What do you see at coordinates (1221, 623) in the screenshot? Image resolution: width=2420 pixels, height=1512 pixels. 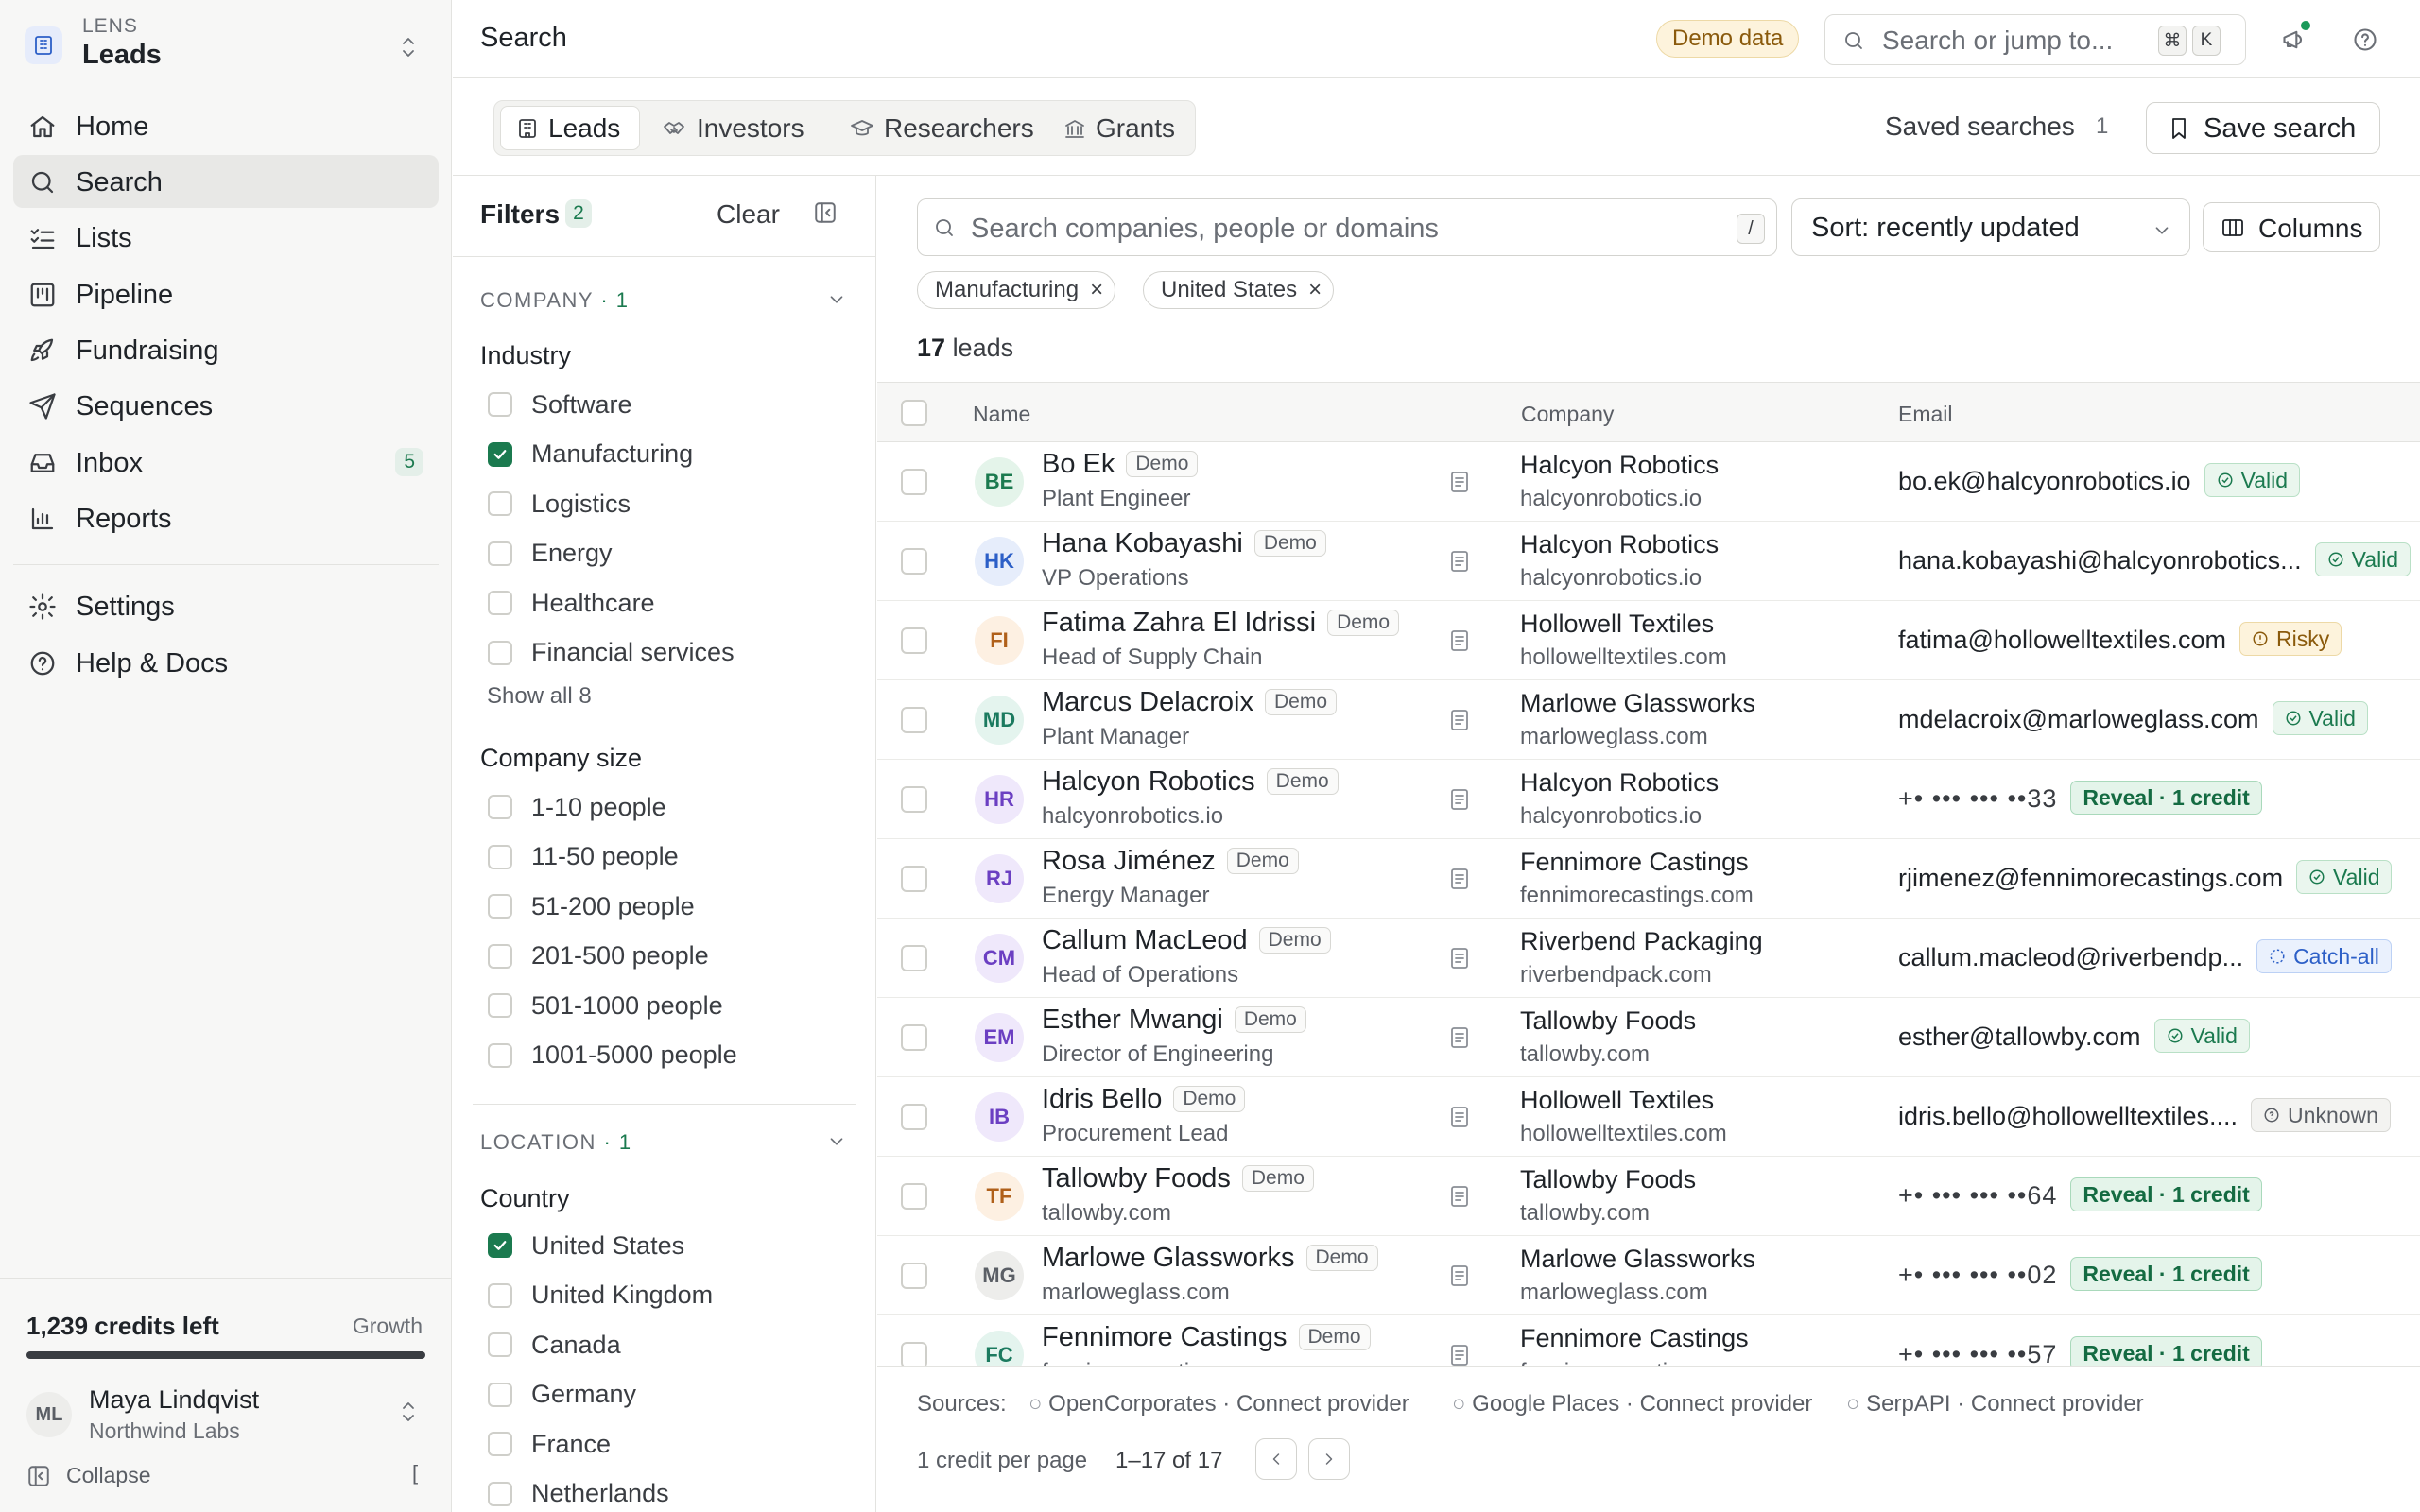 I see `lead-name: Fatima Zahra El Idrissi Demo` at bounding box center [1221, 623].